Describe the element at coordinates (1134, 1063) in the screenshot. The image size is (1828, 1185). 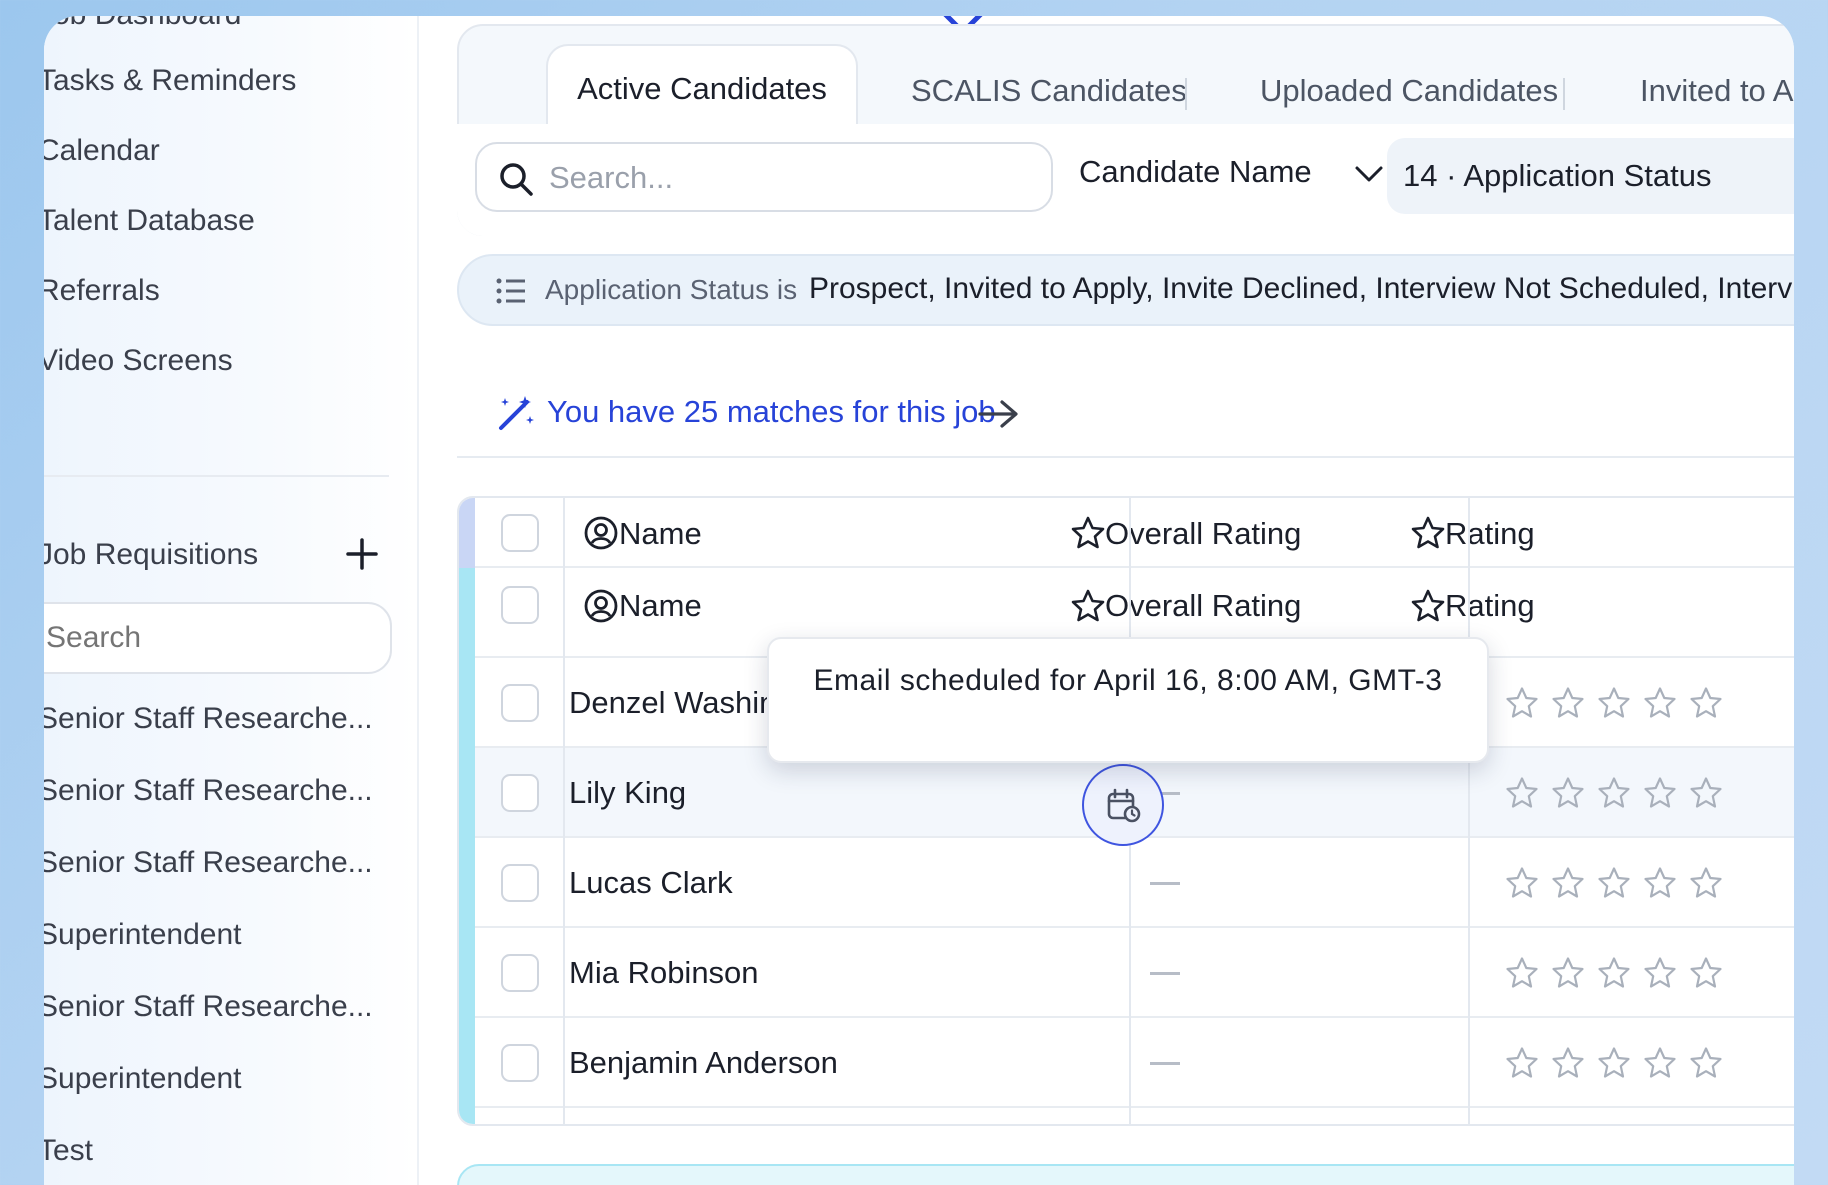
I see `table-row: Benjamin Anderson` at that location.